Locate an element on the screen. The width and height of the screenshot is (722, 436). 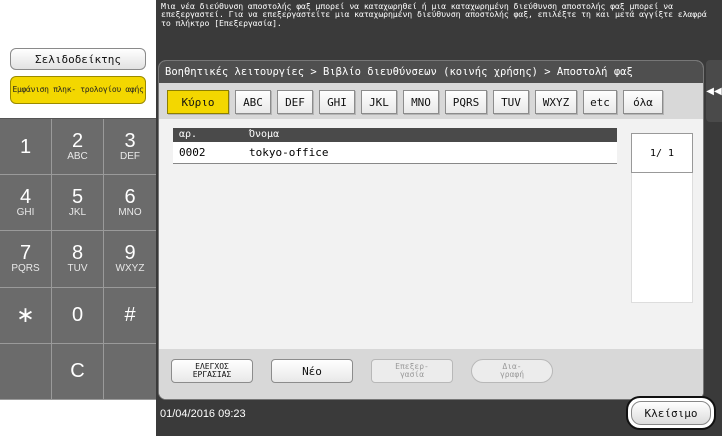
table-row: 0002 tokyo-office is located at coordinates (395, 153).